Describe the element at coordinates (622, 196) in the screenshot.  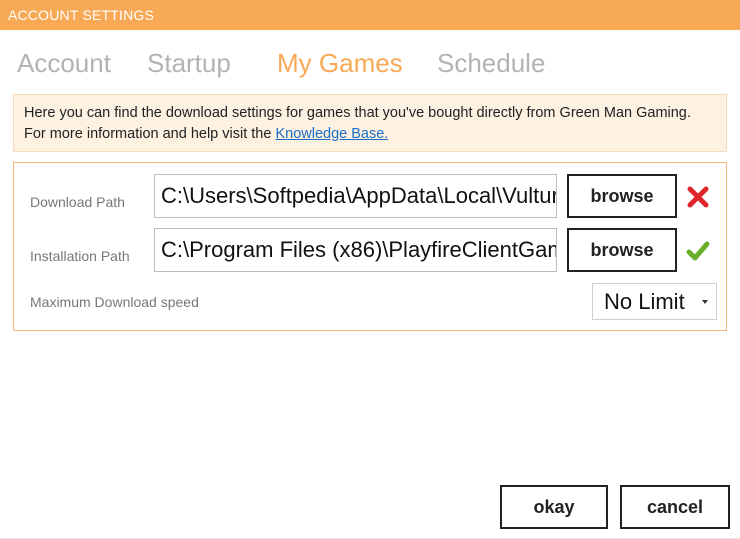
I see `download-path-browse-button: browse` at that location.